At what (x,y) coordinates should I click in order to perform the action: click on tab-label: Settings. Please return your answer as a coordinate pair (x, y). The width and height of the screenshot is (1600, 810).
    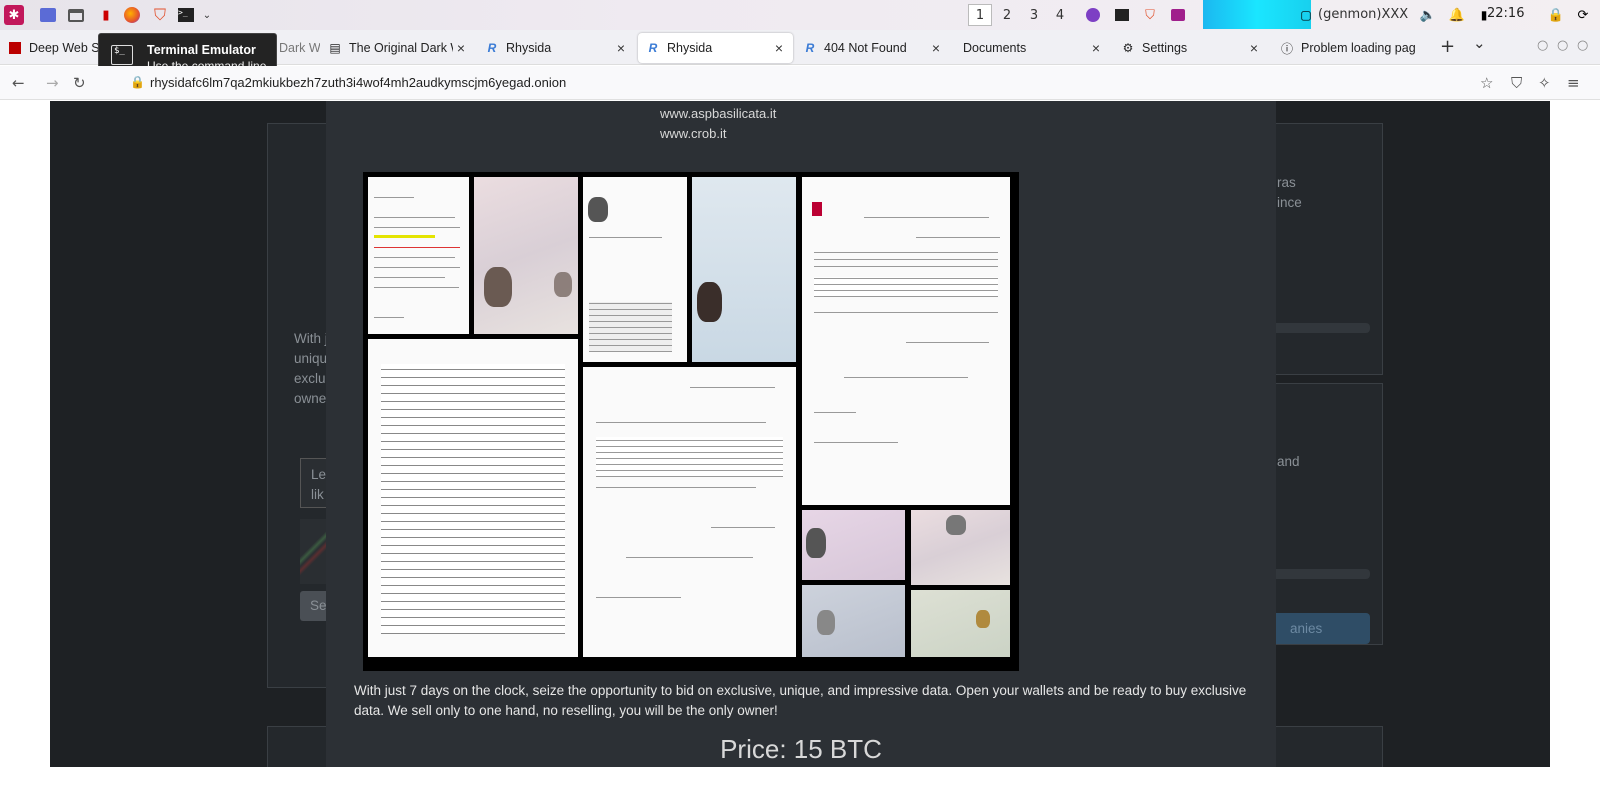
    Looking at the image, I should click on (1165, 48).